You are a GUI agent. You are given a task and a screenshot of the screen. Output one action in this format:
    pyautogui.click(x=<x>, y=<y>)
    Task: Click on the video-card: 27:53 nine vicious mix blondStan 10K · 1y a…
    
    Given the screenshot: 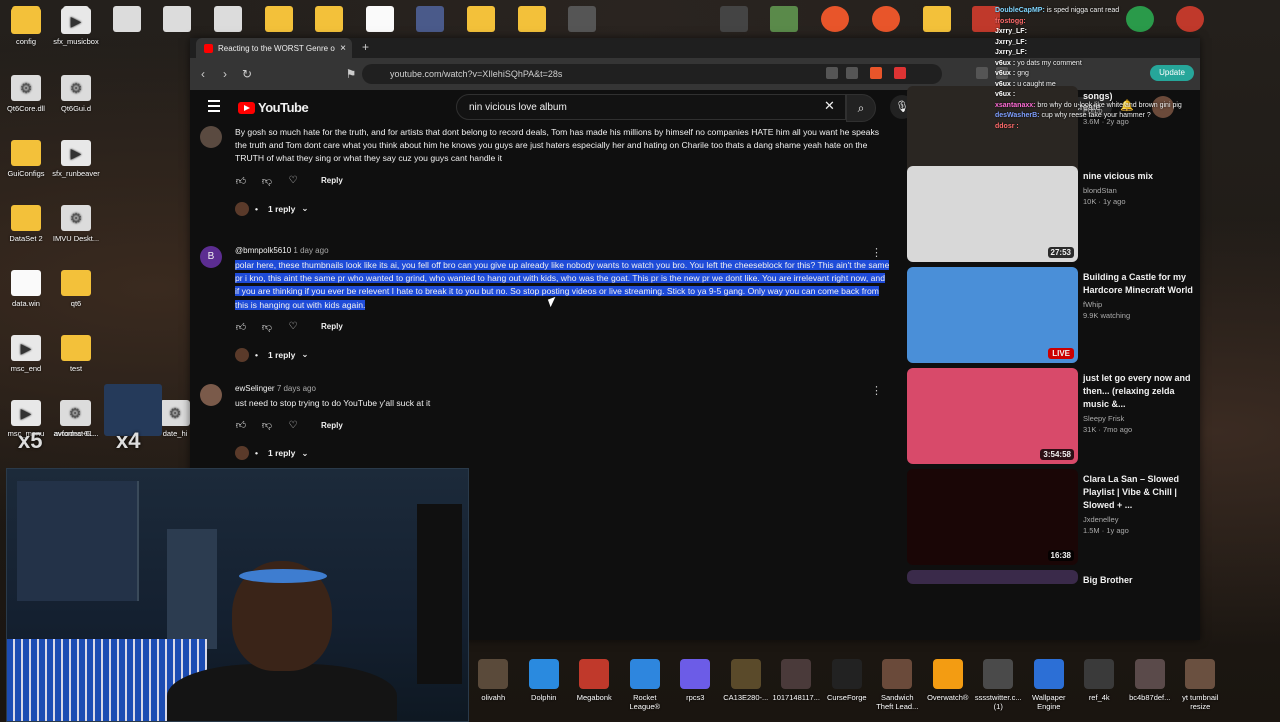 What is the action you would take?
    pyautogui.click(x=1052, y=216)
    